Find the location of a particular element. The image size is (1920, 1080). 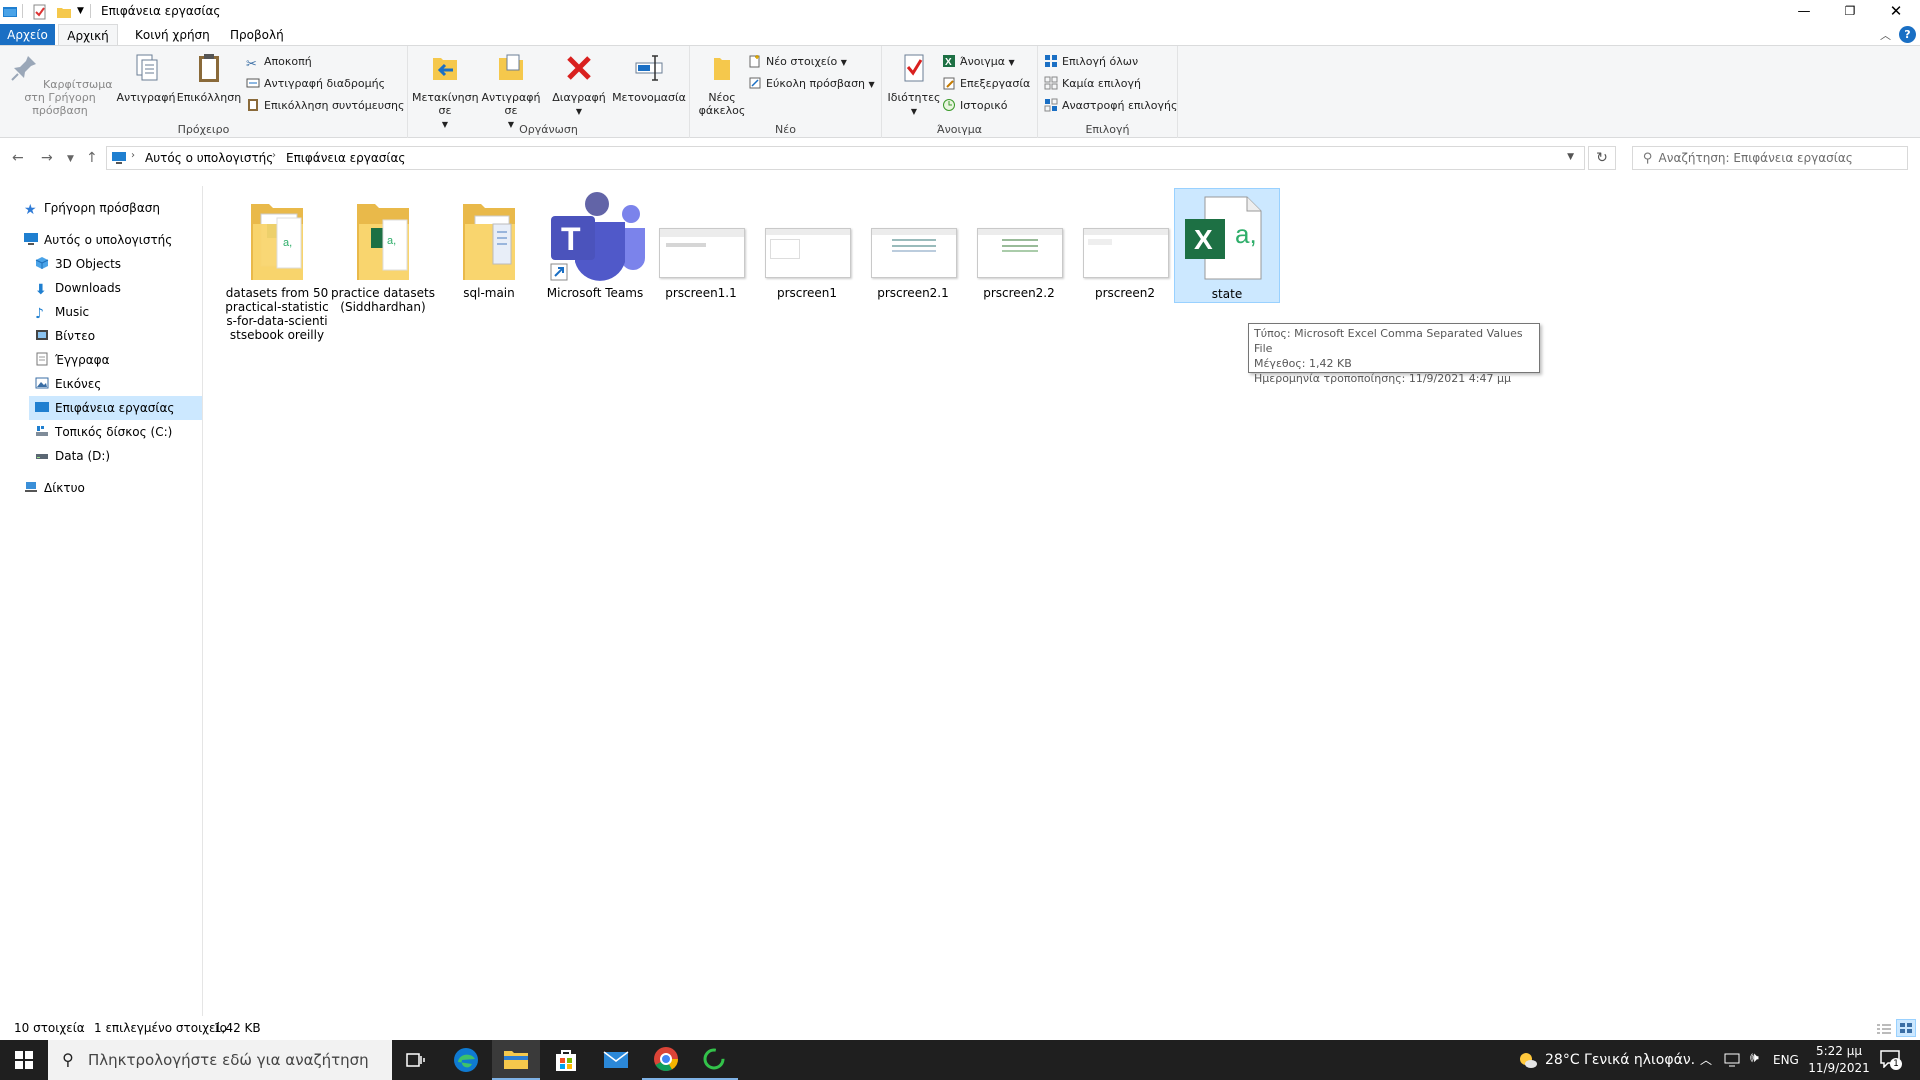

taskbar-file-explorer is located at coordinates (516, 1060).